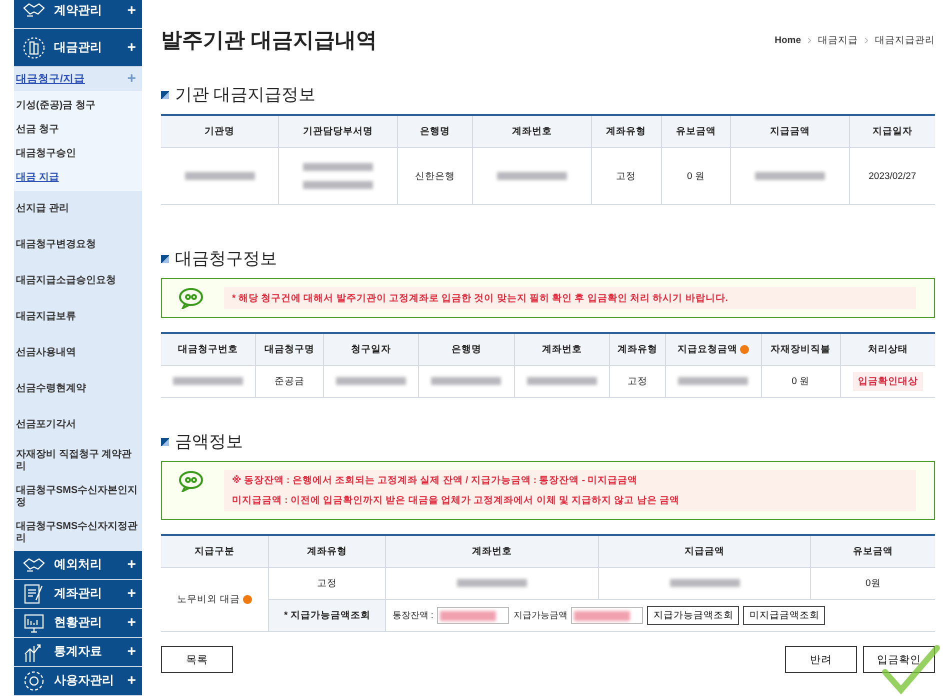 This screenshot has height=696, width=943. What do you see at coordinates (78, 623) in the screenshot?
I see `sidebar-category: 현황관리 +` at bounding box center [78, 623].